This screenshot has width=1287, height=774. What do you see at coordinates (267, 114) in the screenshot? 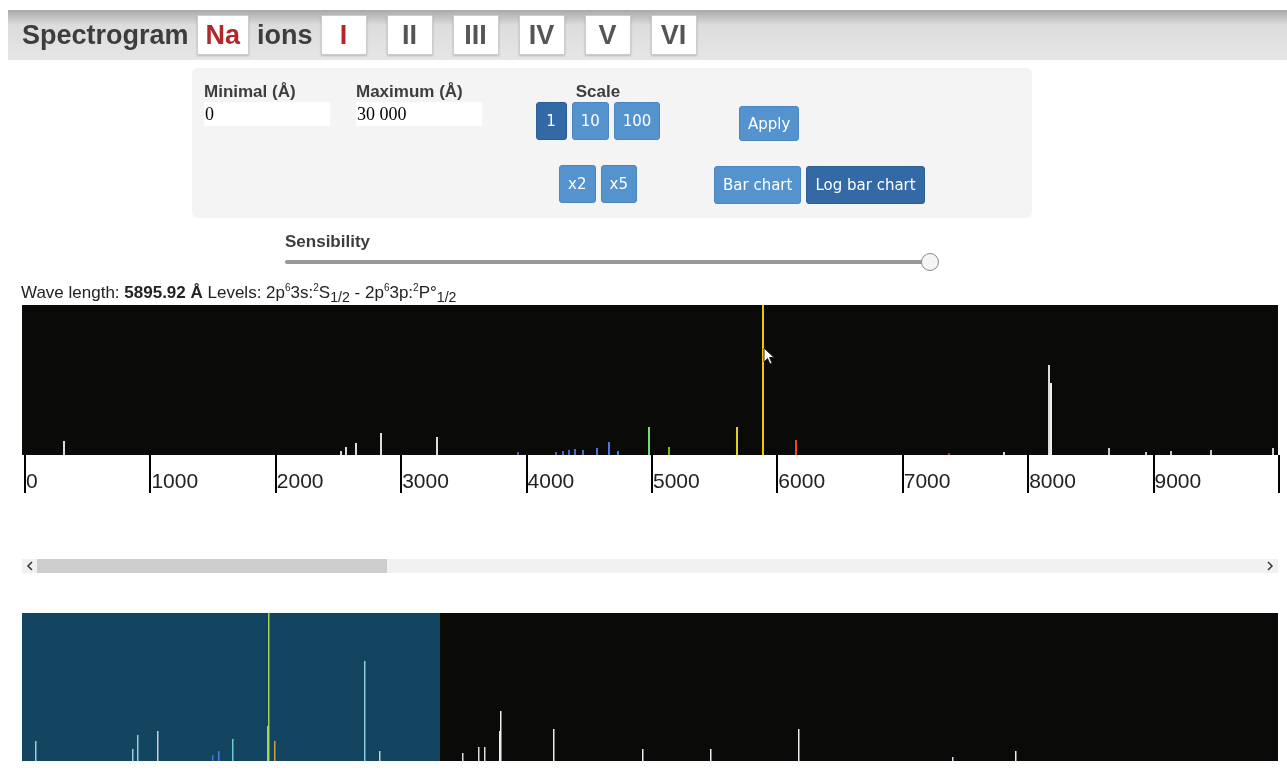
I see `input-field: 0` at bounding box center [267, 114].